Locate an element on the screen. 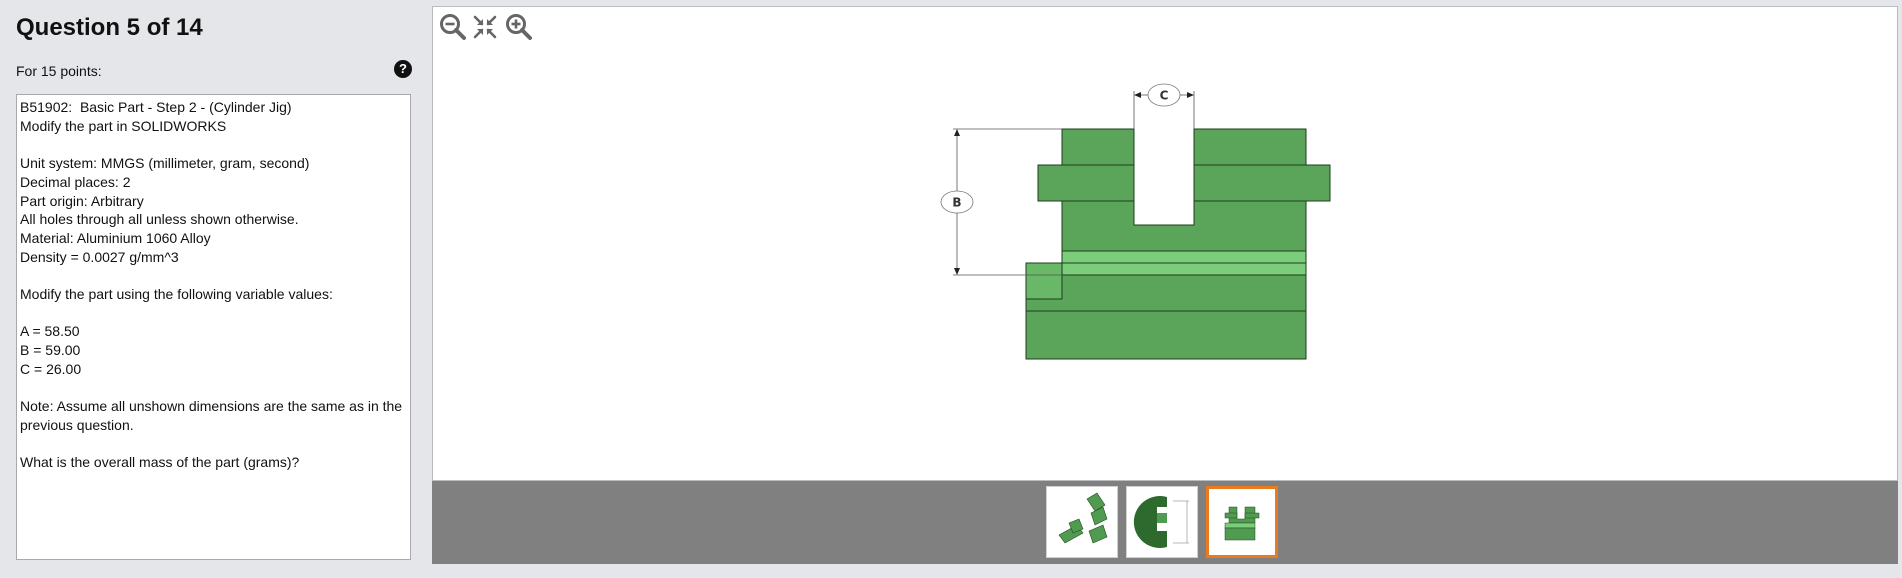 The width and height of the screenshot is (1902, 578). question-circle-icon: ? is located at coordinates (403, 69).